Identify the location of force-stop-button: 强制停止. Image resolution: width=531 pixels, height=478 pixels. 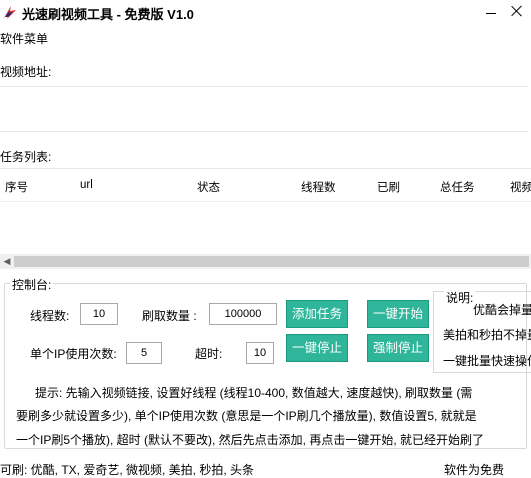
(398, 348).